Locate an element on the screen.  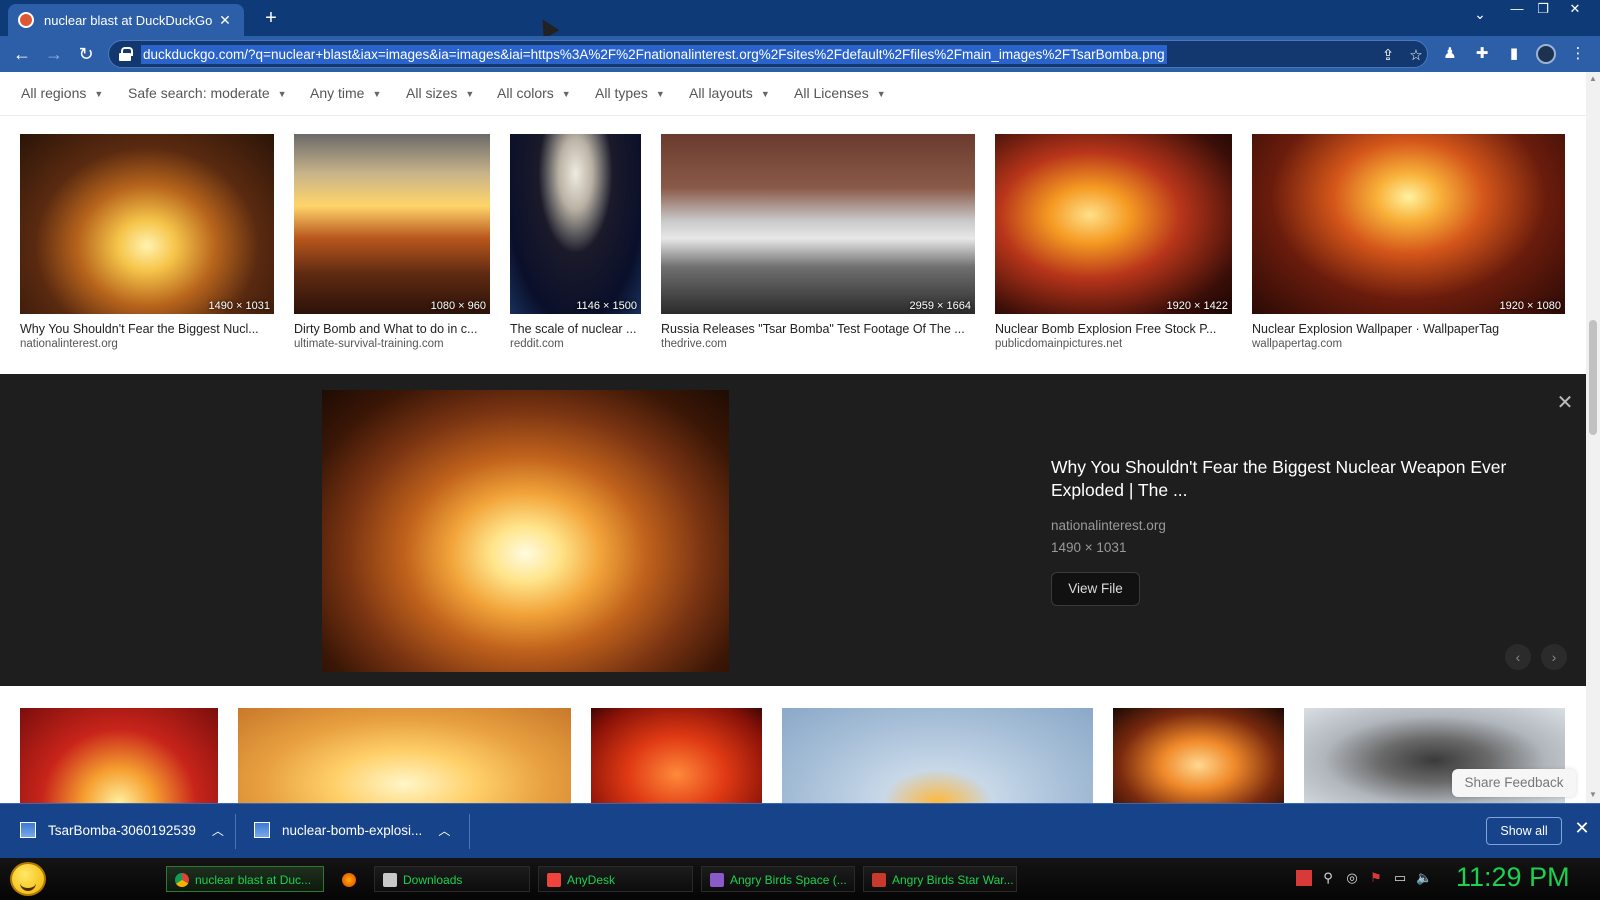
browser-titlebar: nuclear blast at DuckDuckGo ✕ + ⌄ — ❐ ✕ is located at coordinates (800, 20).